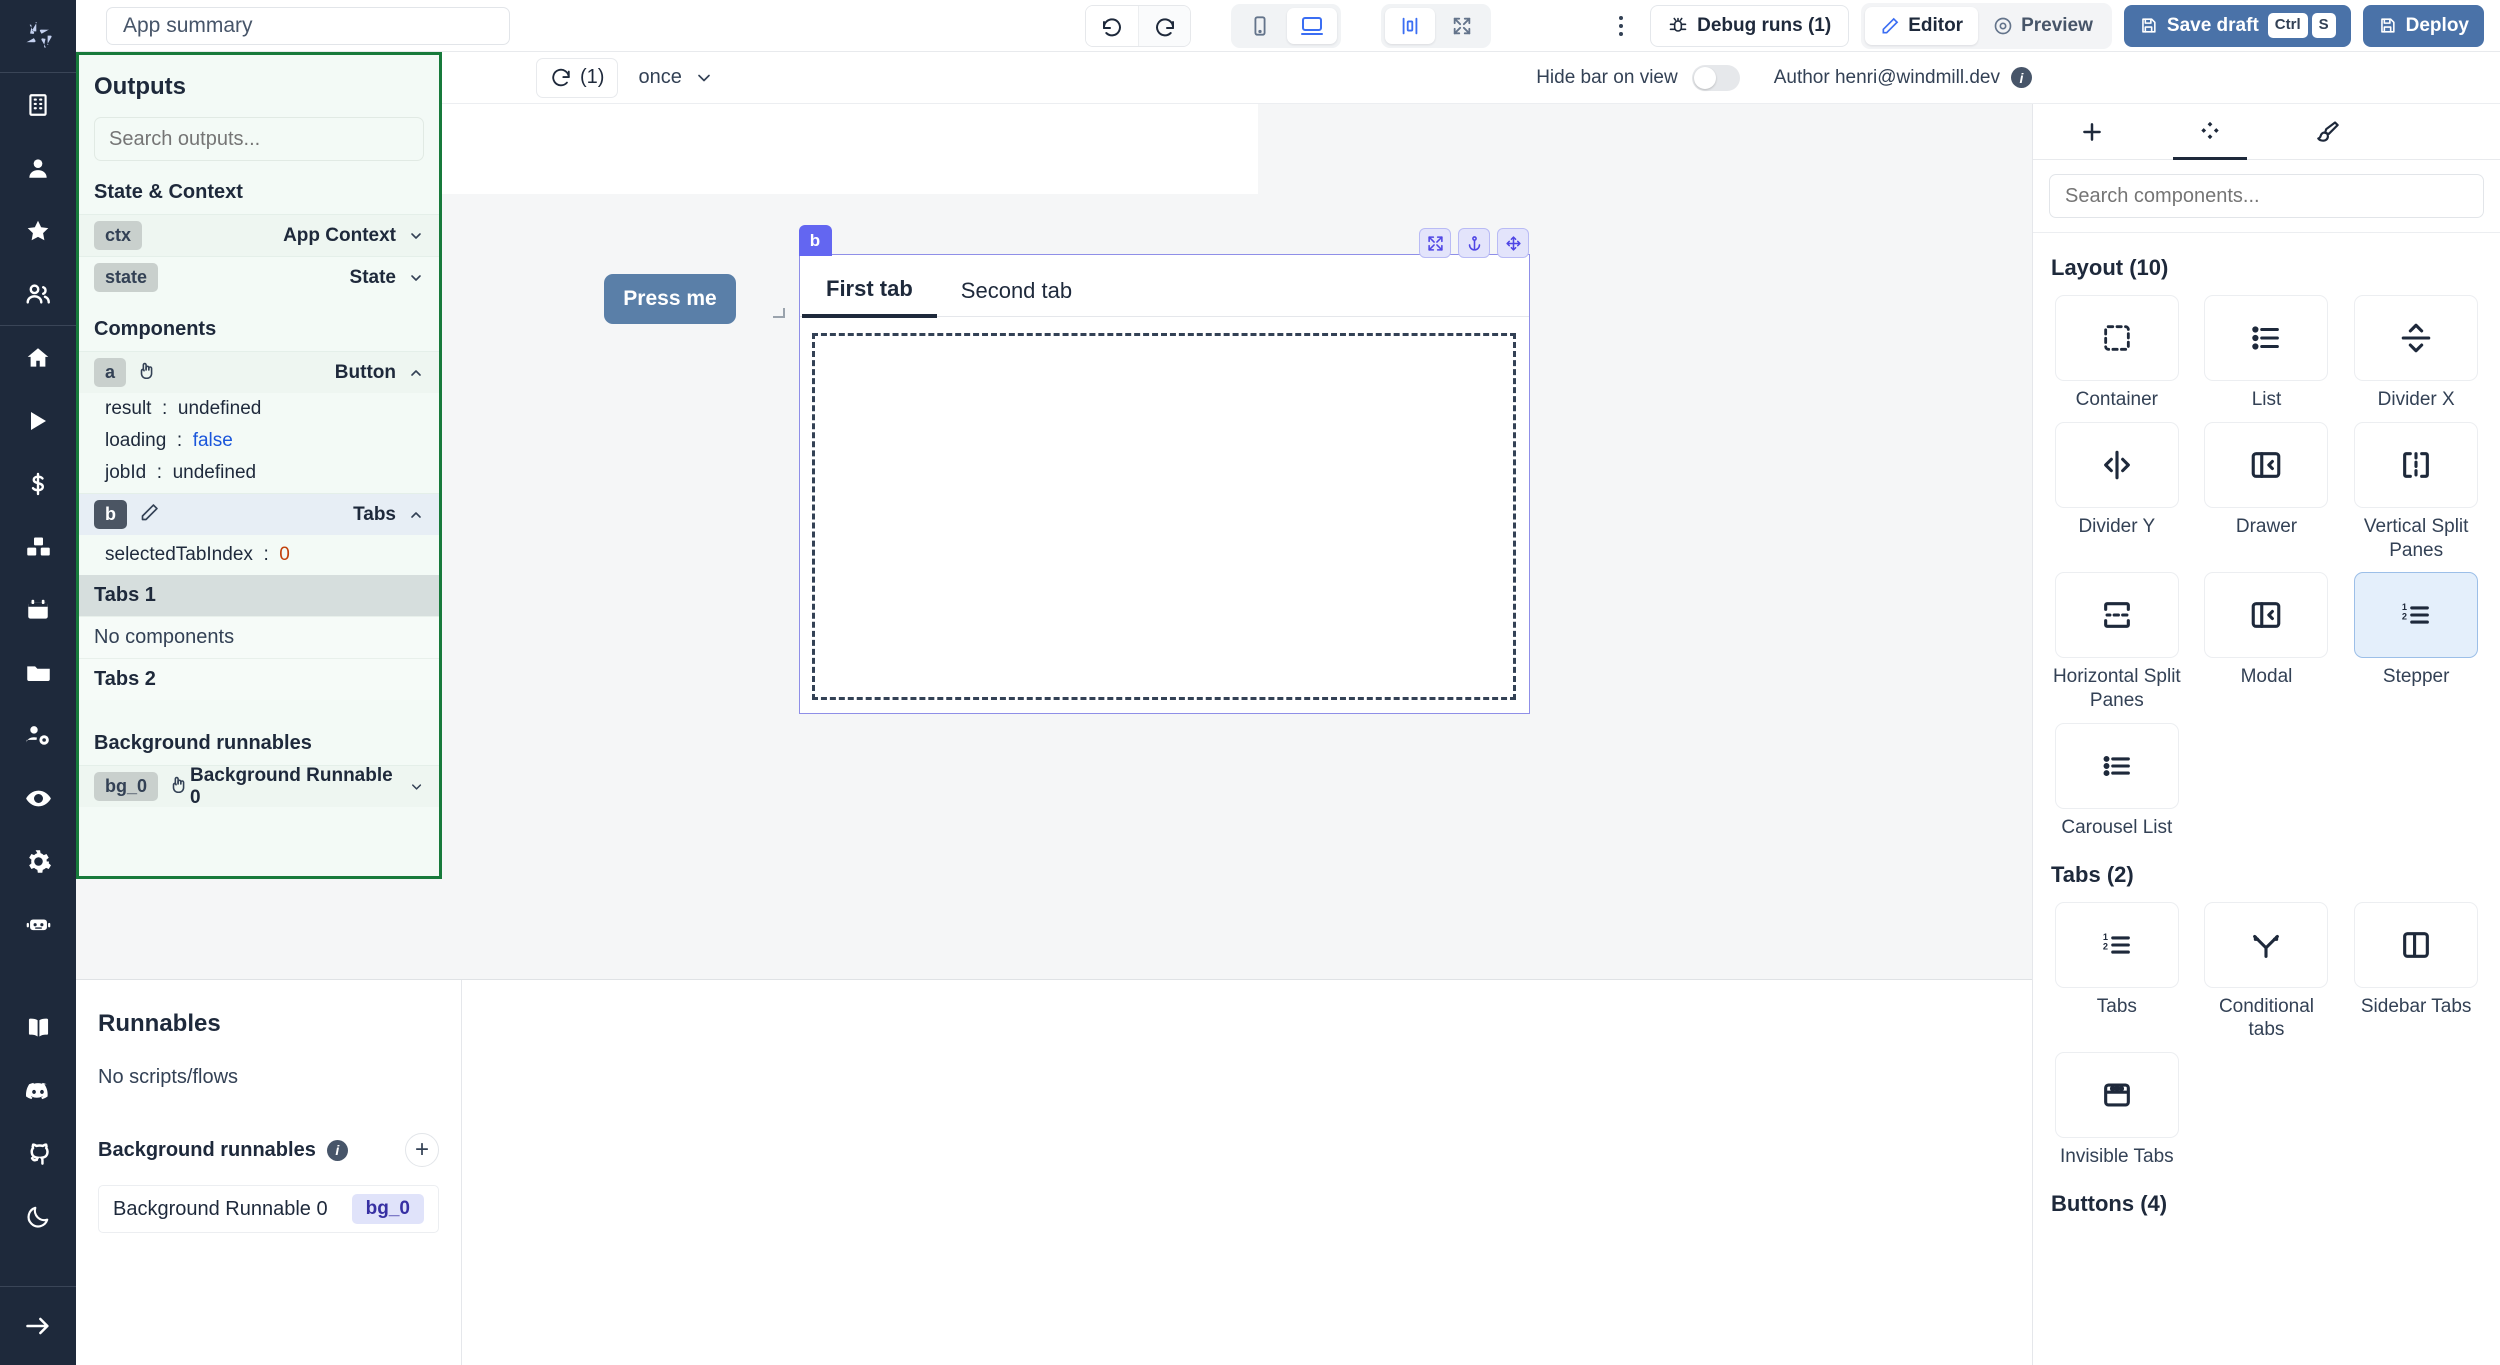 The width and height of the screenshot is (2500, 1365). Describe the element at coordinates (259, 786) in the screenshot. I see `output-row-bg0: bg_0 Background Runnable 0` at that location.